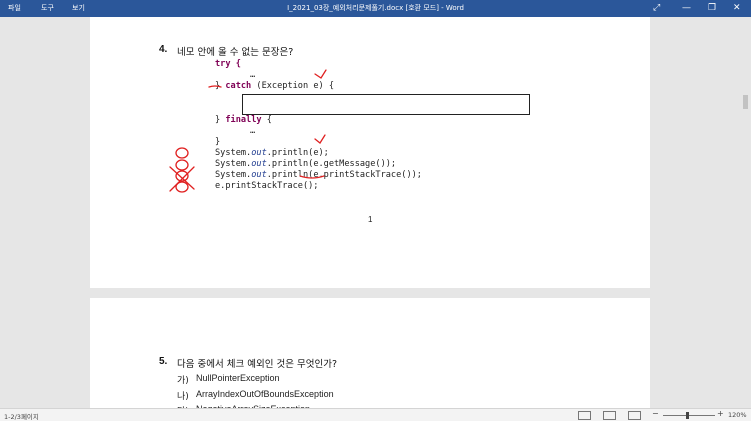  What do you see at coordinates (745, 212) in the screenshot?
I see `vertical-scrollbar` at bounding box center [745, 212].